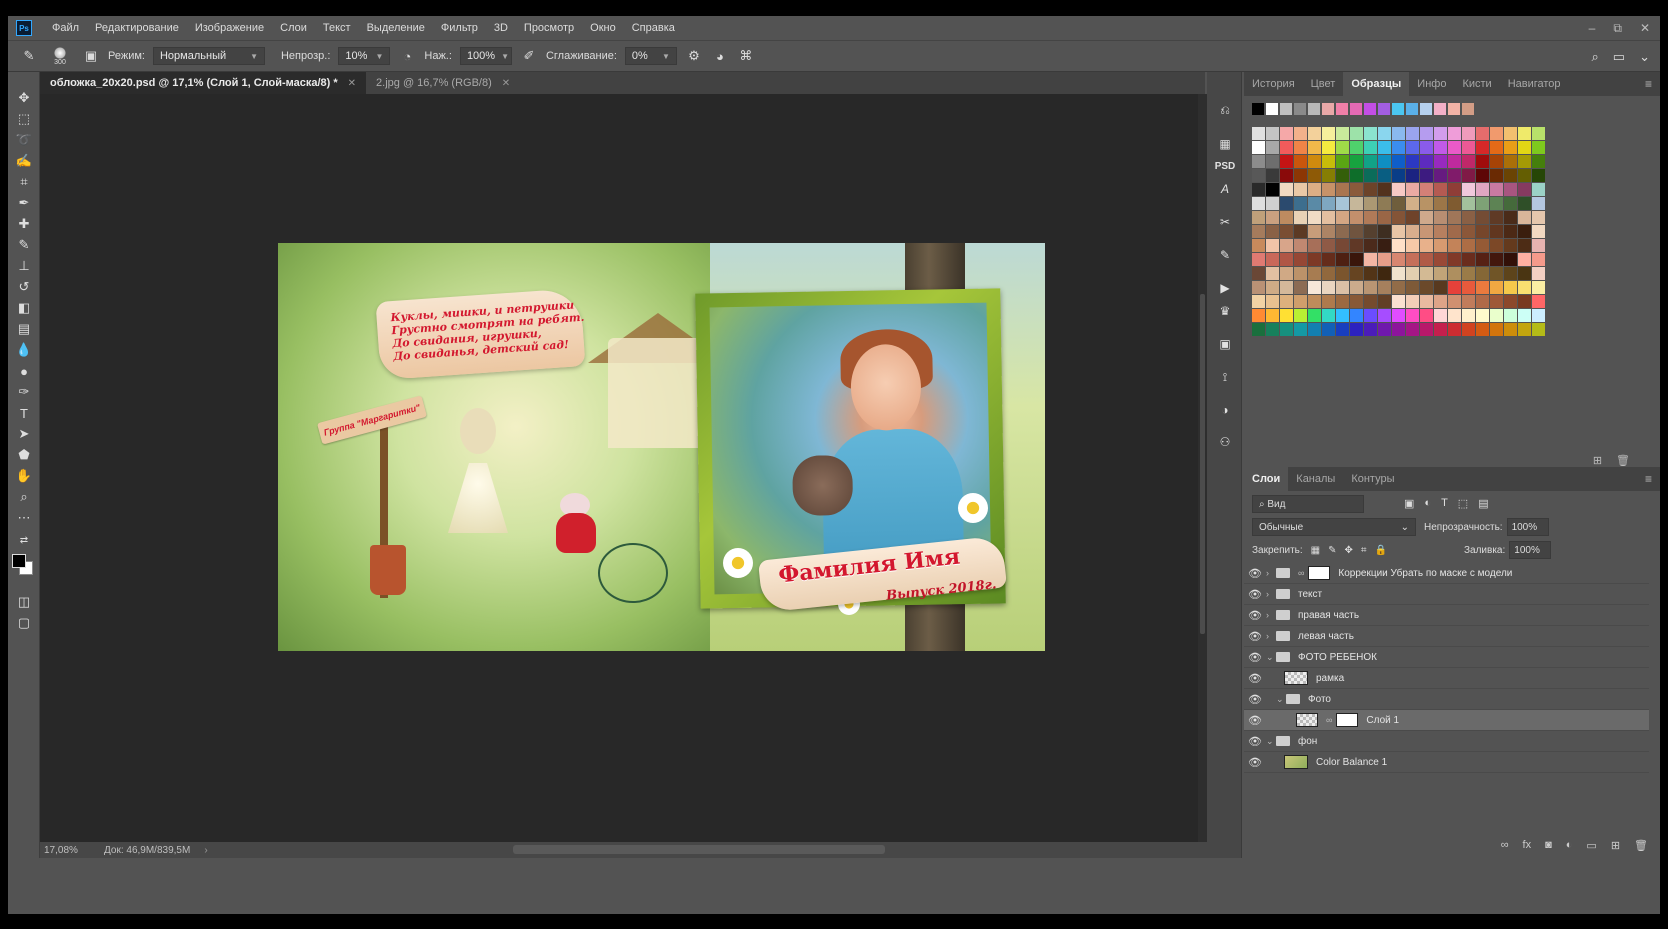 This screenshot has height=929, width=1668. Describe the element at coordinates (137, 28) in the screenshot. I see `menu-edit: Редактирование` at that location.